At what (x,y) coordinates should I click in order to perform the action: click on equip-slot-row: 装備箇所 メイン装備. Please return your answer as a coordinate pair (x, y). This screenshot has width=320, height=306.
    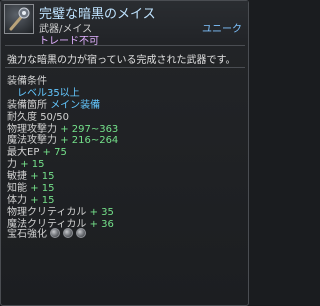
    Looking at the image, I should click on (62, 106).